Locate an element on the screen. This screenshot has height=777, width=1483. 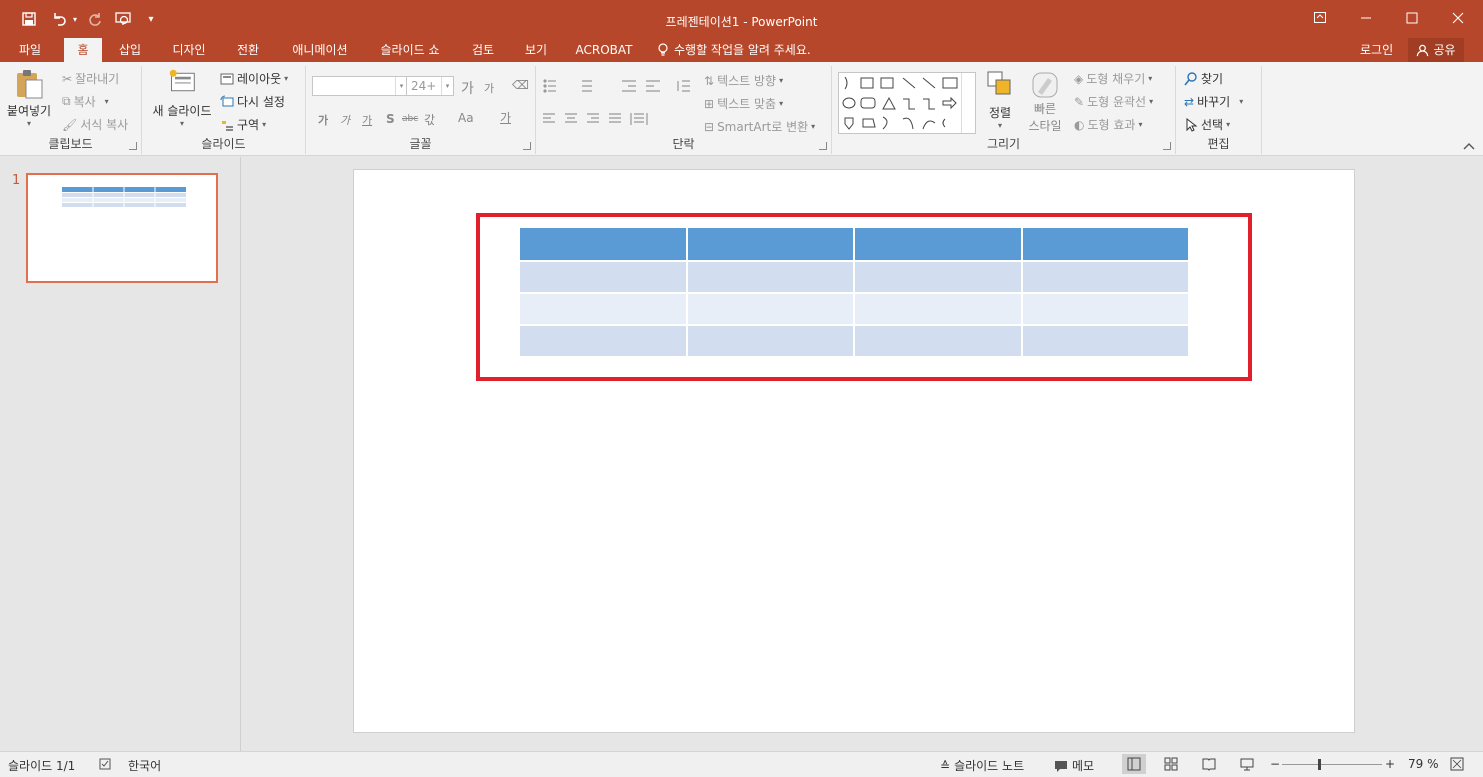
format-painter-button: 🖌 서식 복사 is located at coordinates (95, 124).